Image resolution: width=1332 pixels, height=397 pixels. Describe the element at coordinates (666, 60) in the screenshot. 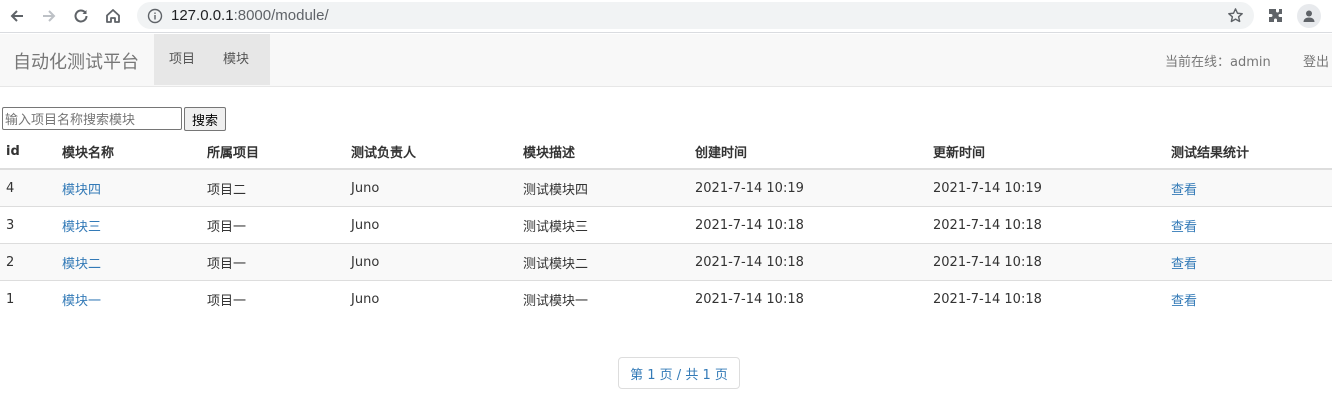

I see `app-navbar: 自动化测试平台 项目 模块 当前在线：admin 登出` at that location.